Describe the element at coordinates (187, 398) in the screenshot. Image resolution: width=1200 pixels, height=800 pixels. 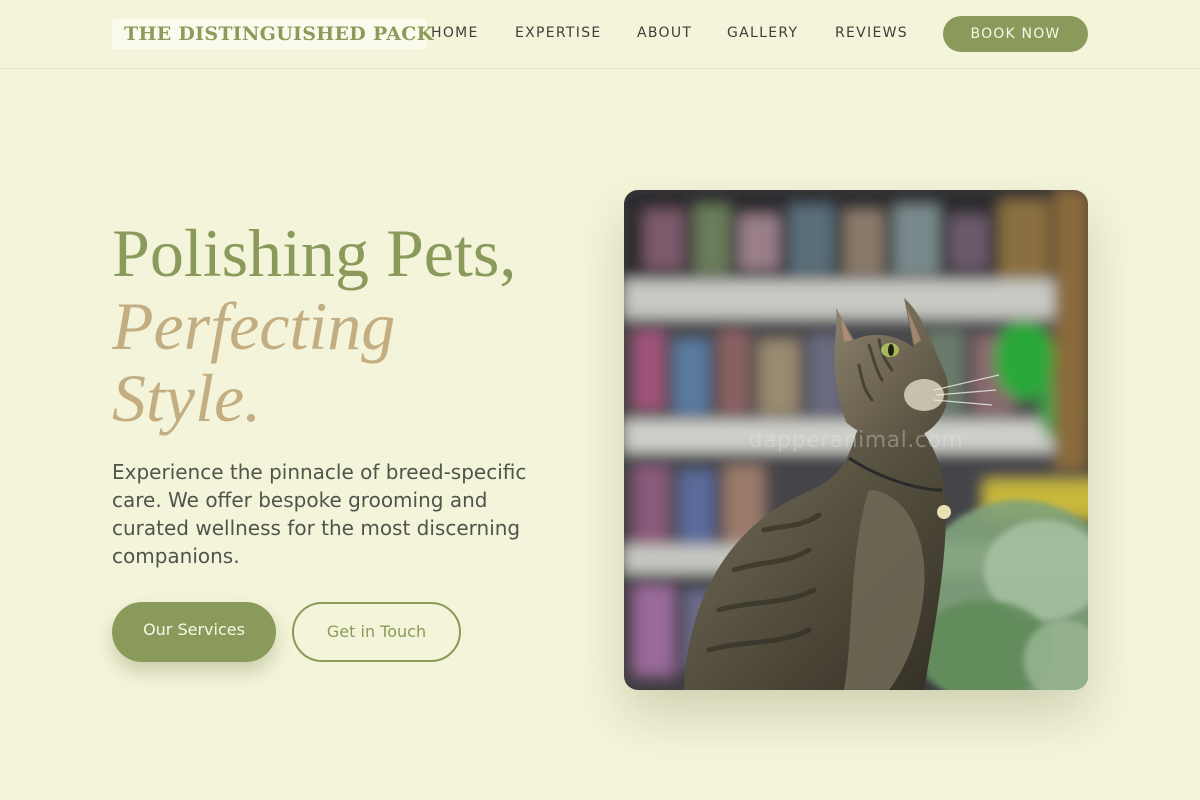
I see `hero-title-line-3: Style.` at that location.